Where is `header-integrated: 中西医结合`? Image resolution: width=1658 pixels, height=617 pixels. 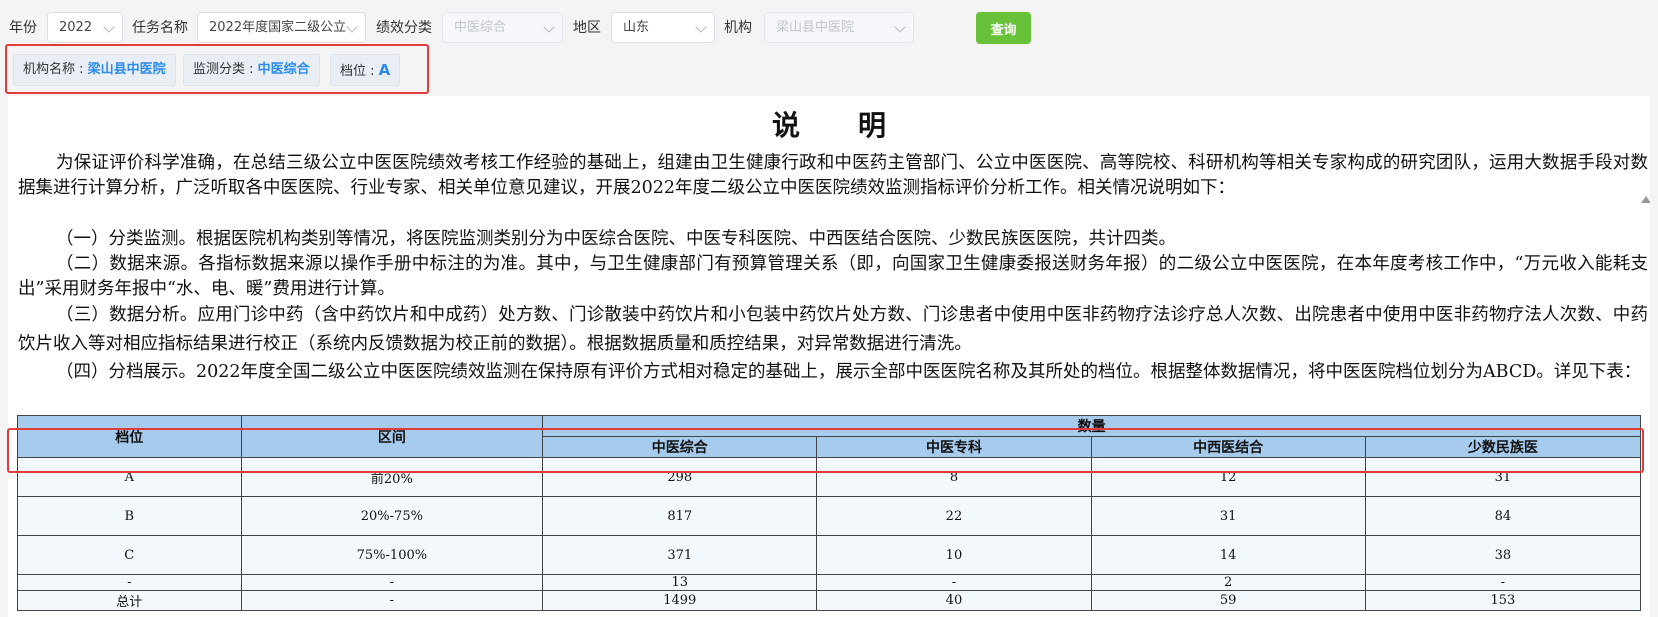
header-integrated: 中西医结合 is located at coordinates (1228, 447).